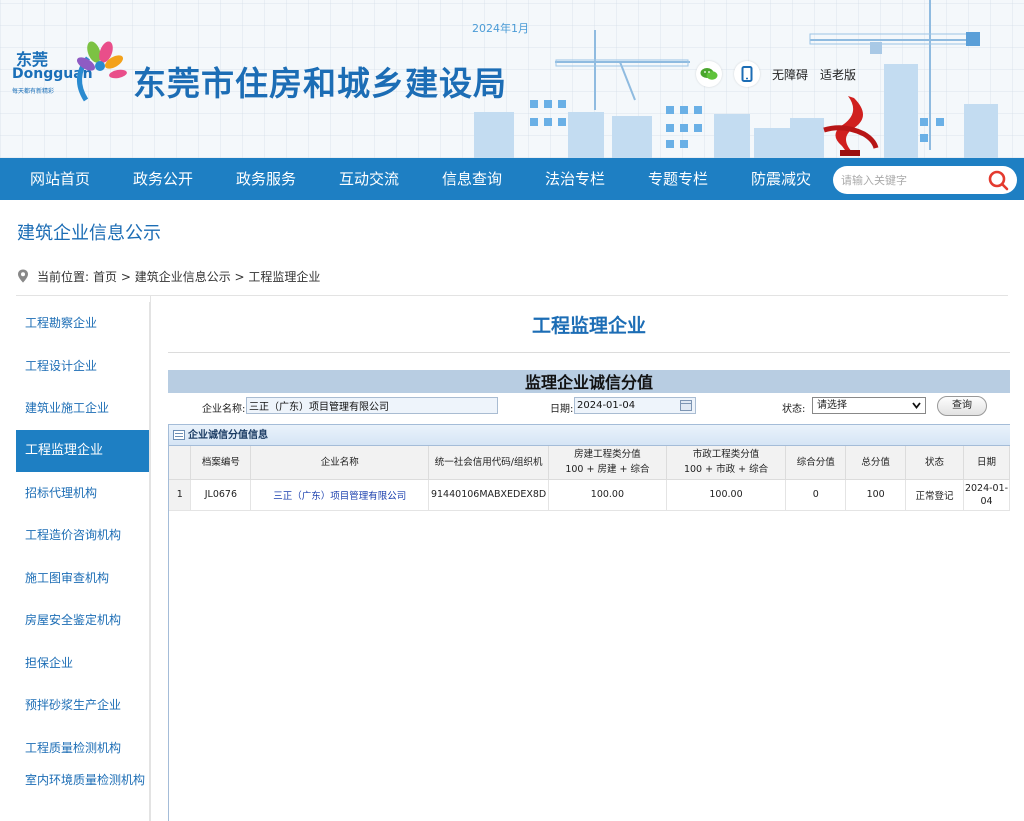 The height and width of the screenshot is (821, 1024). What do you see at coordinates (320, 83) in the screenshot?
I see `site-title: 东莞市住房和城乡建设局` at bounding box center [320, 83].